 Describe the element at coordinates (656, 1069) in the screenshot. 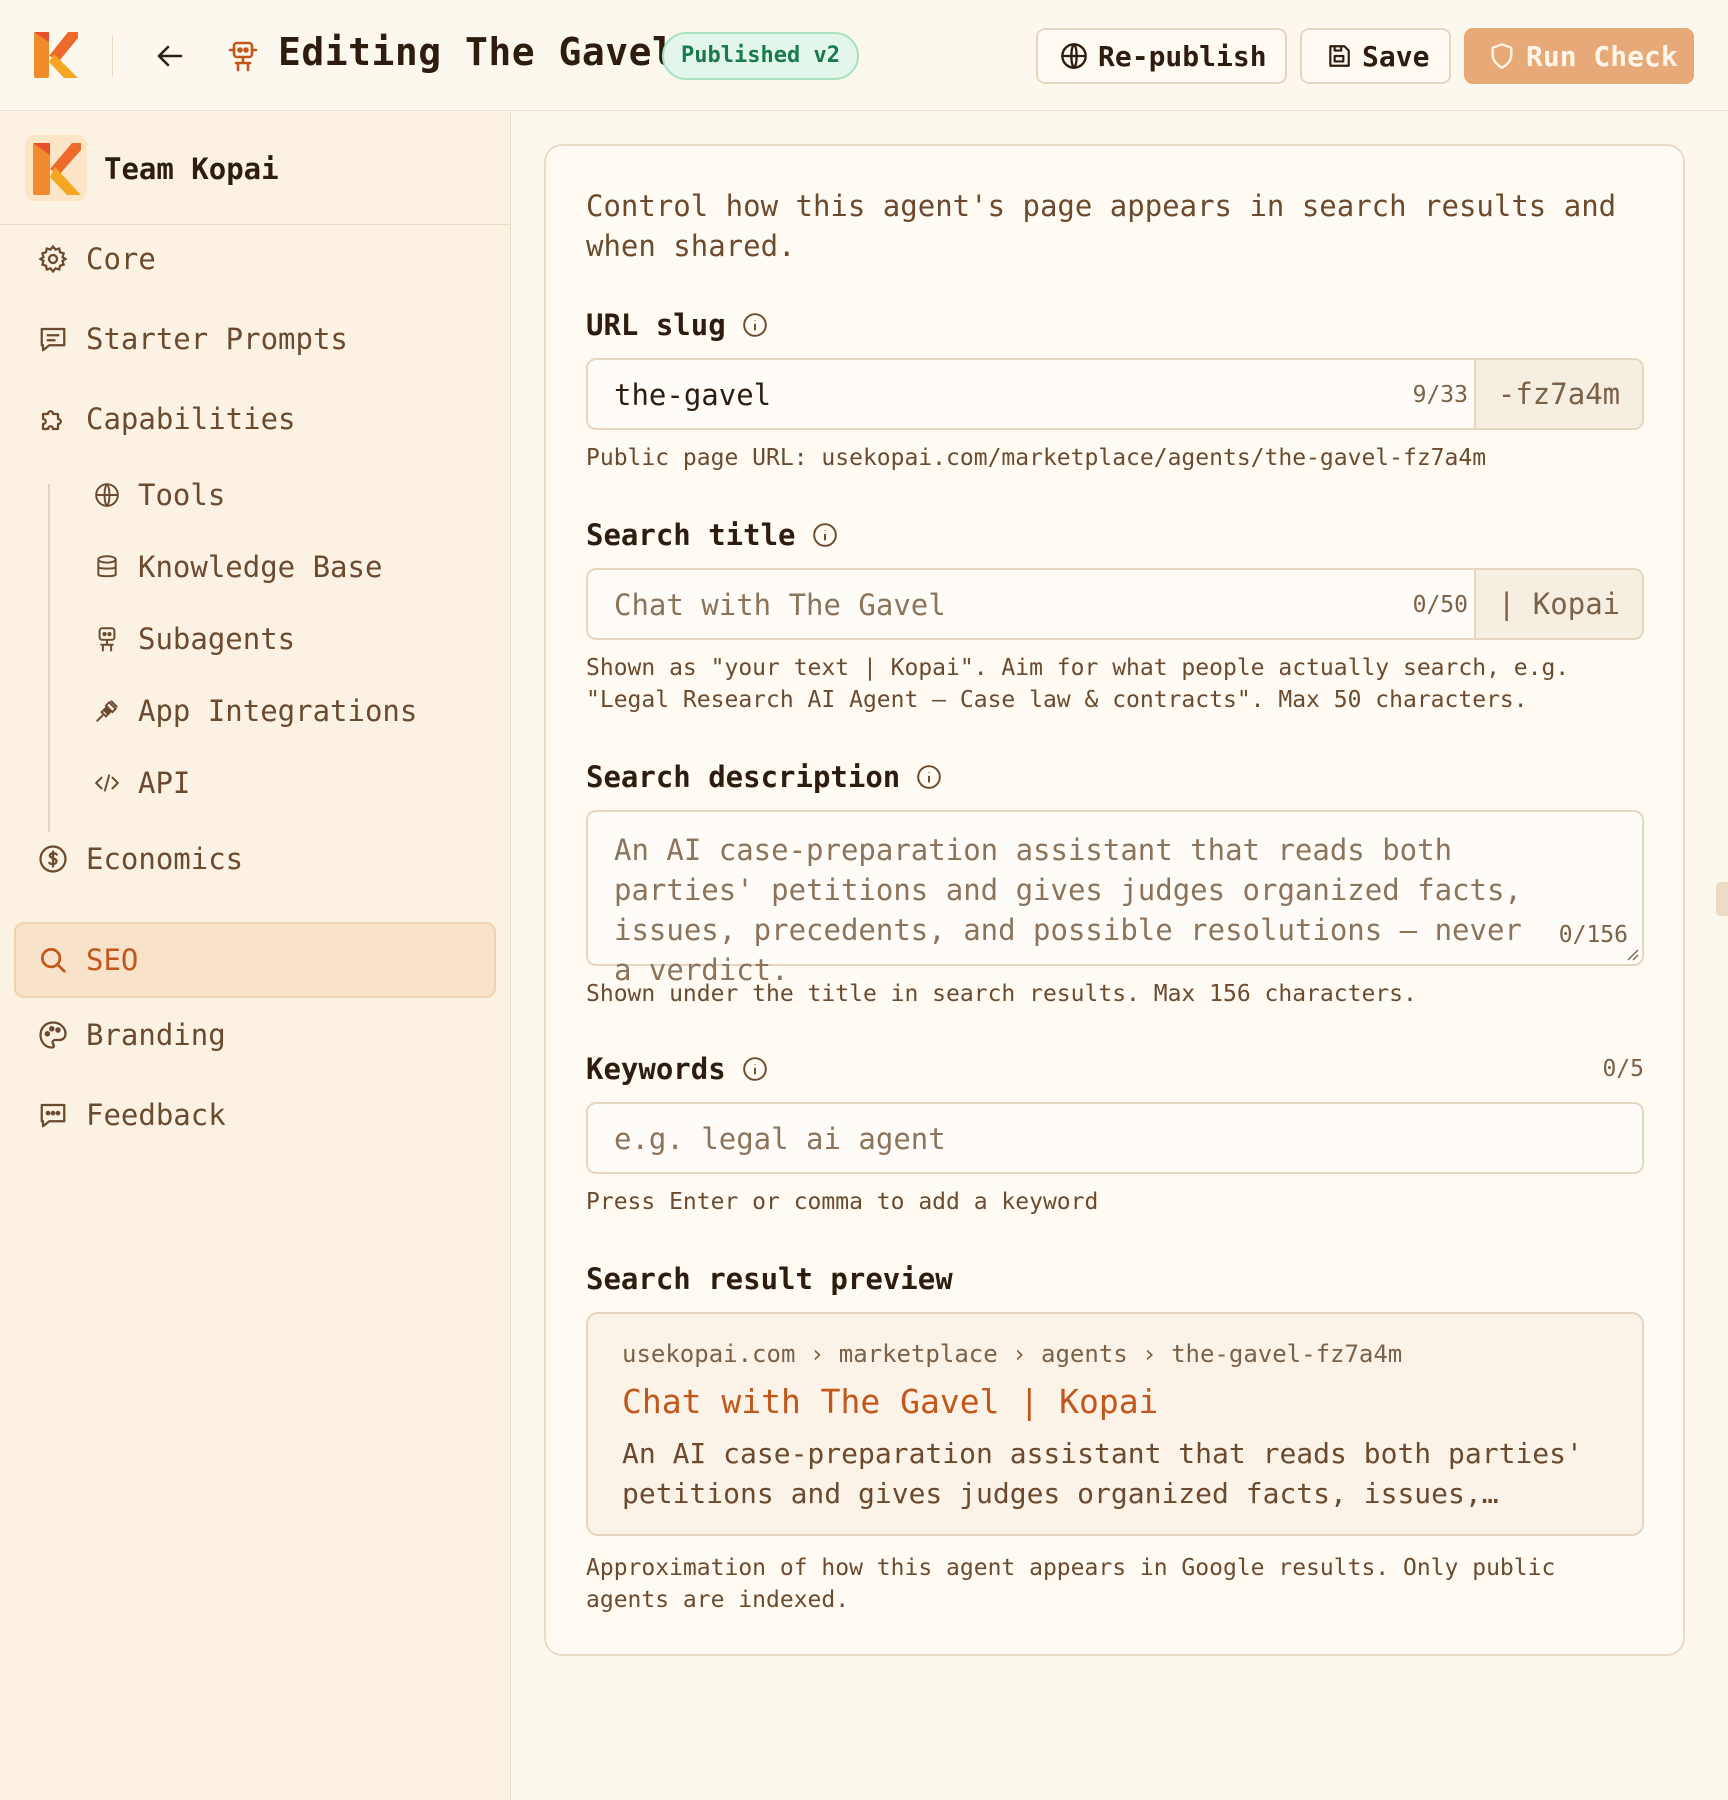

I see `keywords-label-text: Keywords` at that location.